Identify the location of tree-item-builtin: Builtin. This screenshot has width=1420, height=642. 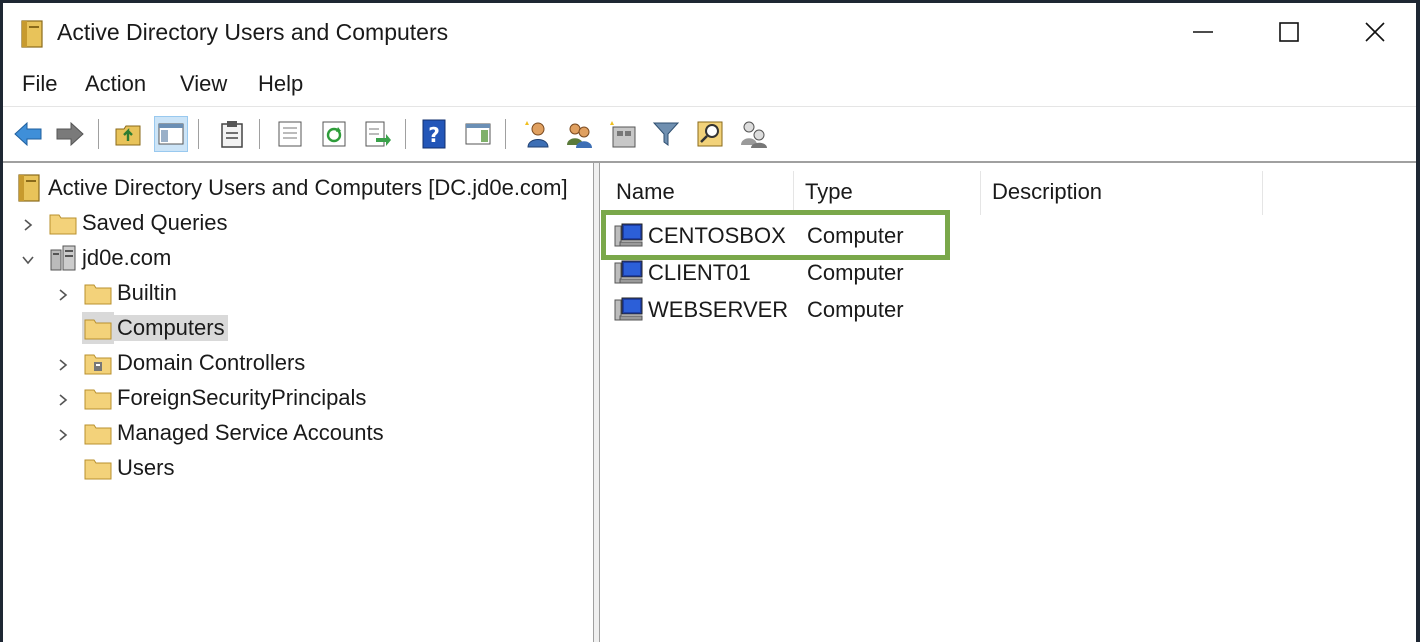
(131, 293).